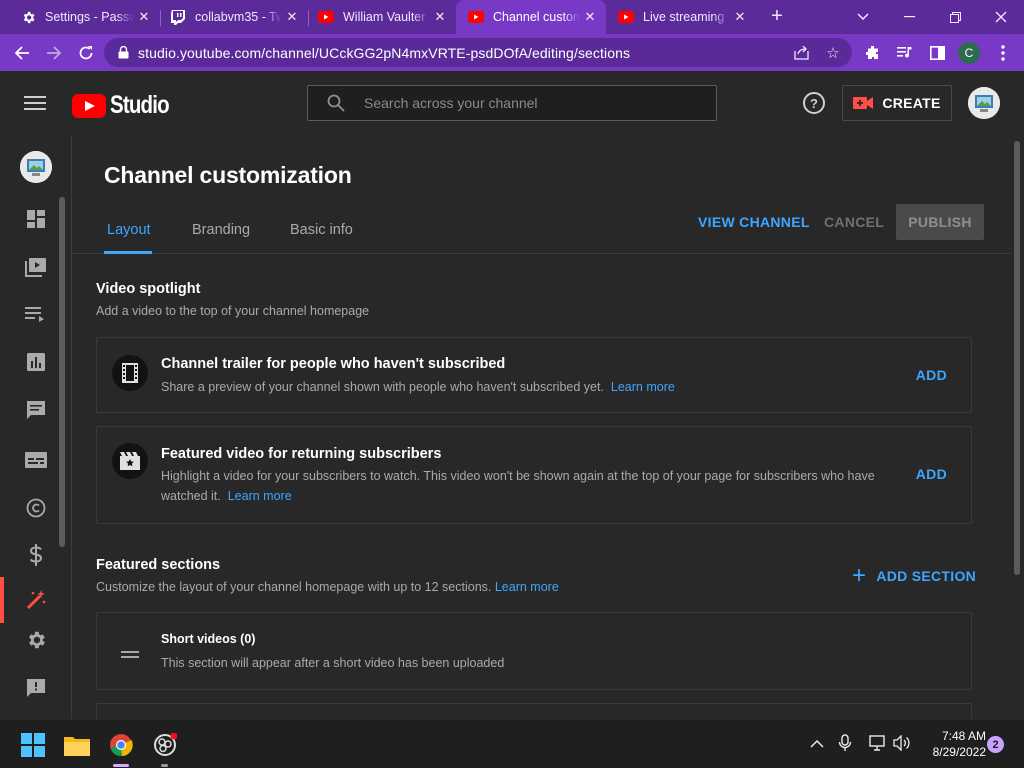 The image size is (1024, 768). I want to click on subtitles-icon, so click(36, 460).